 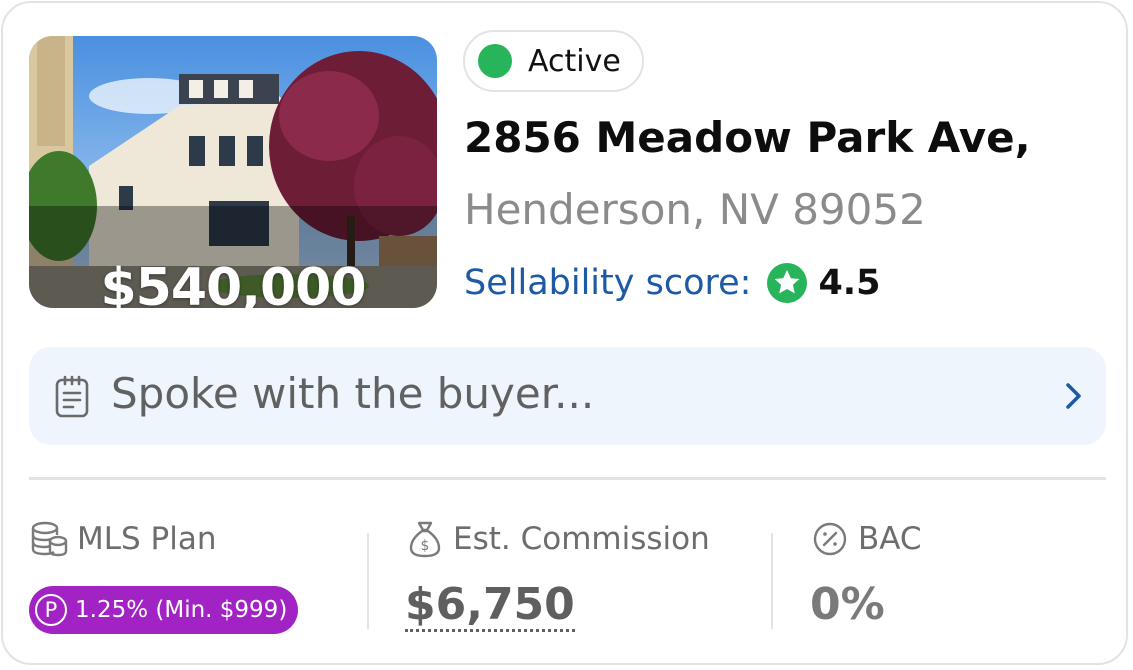 What do you see at coordinates (747, 137) in the screenshot?
I see `street-address: 2856 Meadow Park Ave,` at bounding box center [747, 137].